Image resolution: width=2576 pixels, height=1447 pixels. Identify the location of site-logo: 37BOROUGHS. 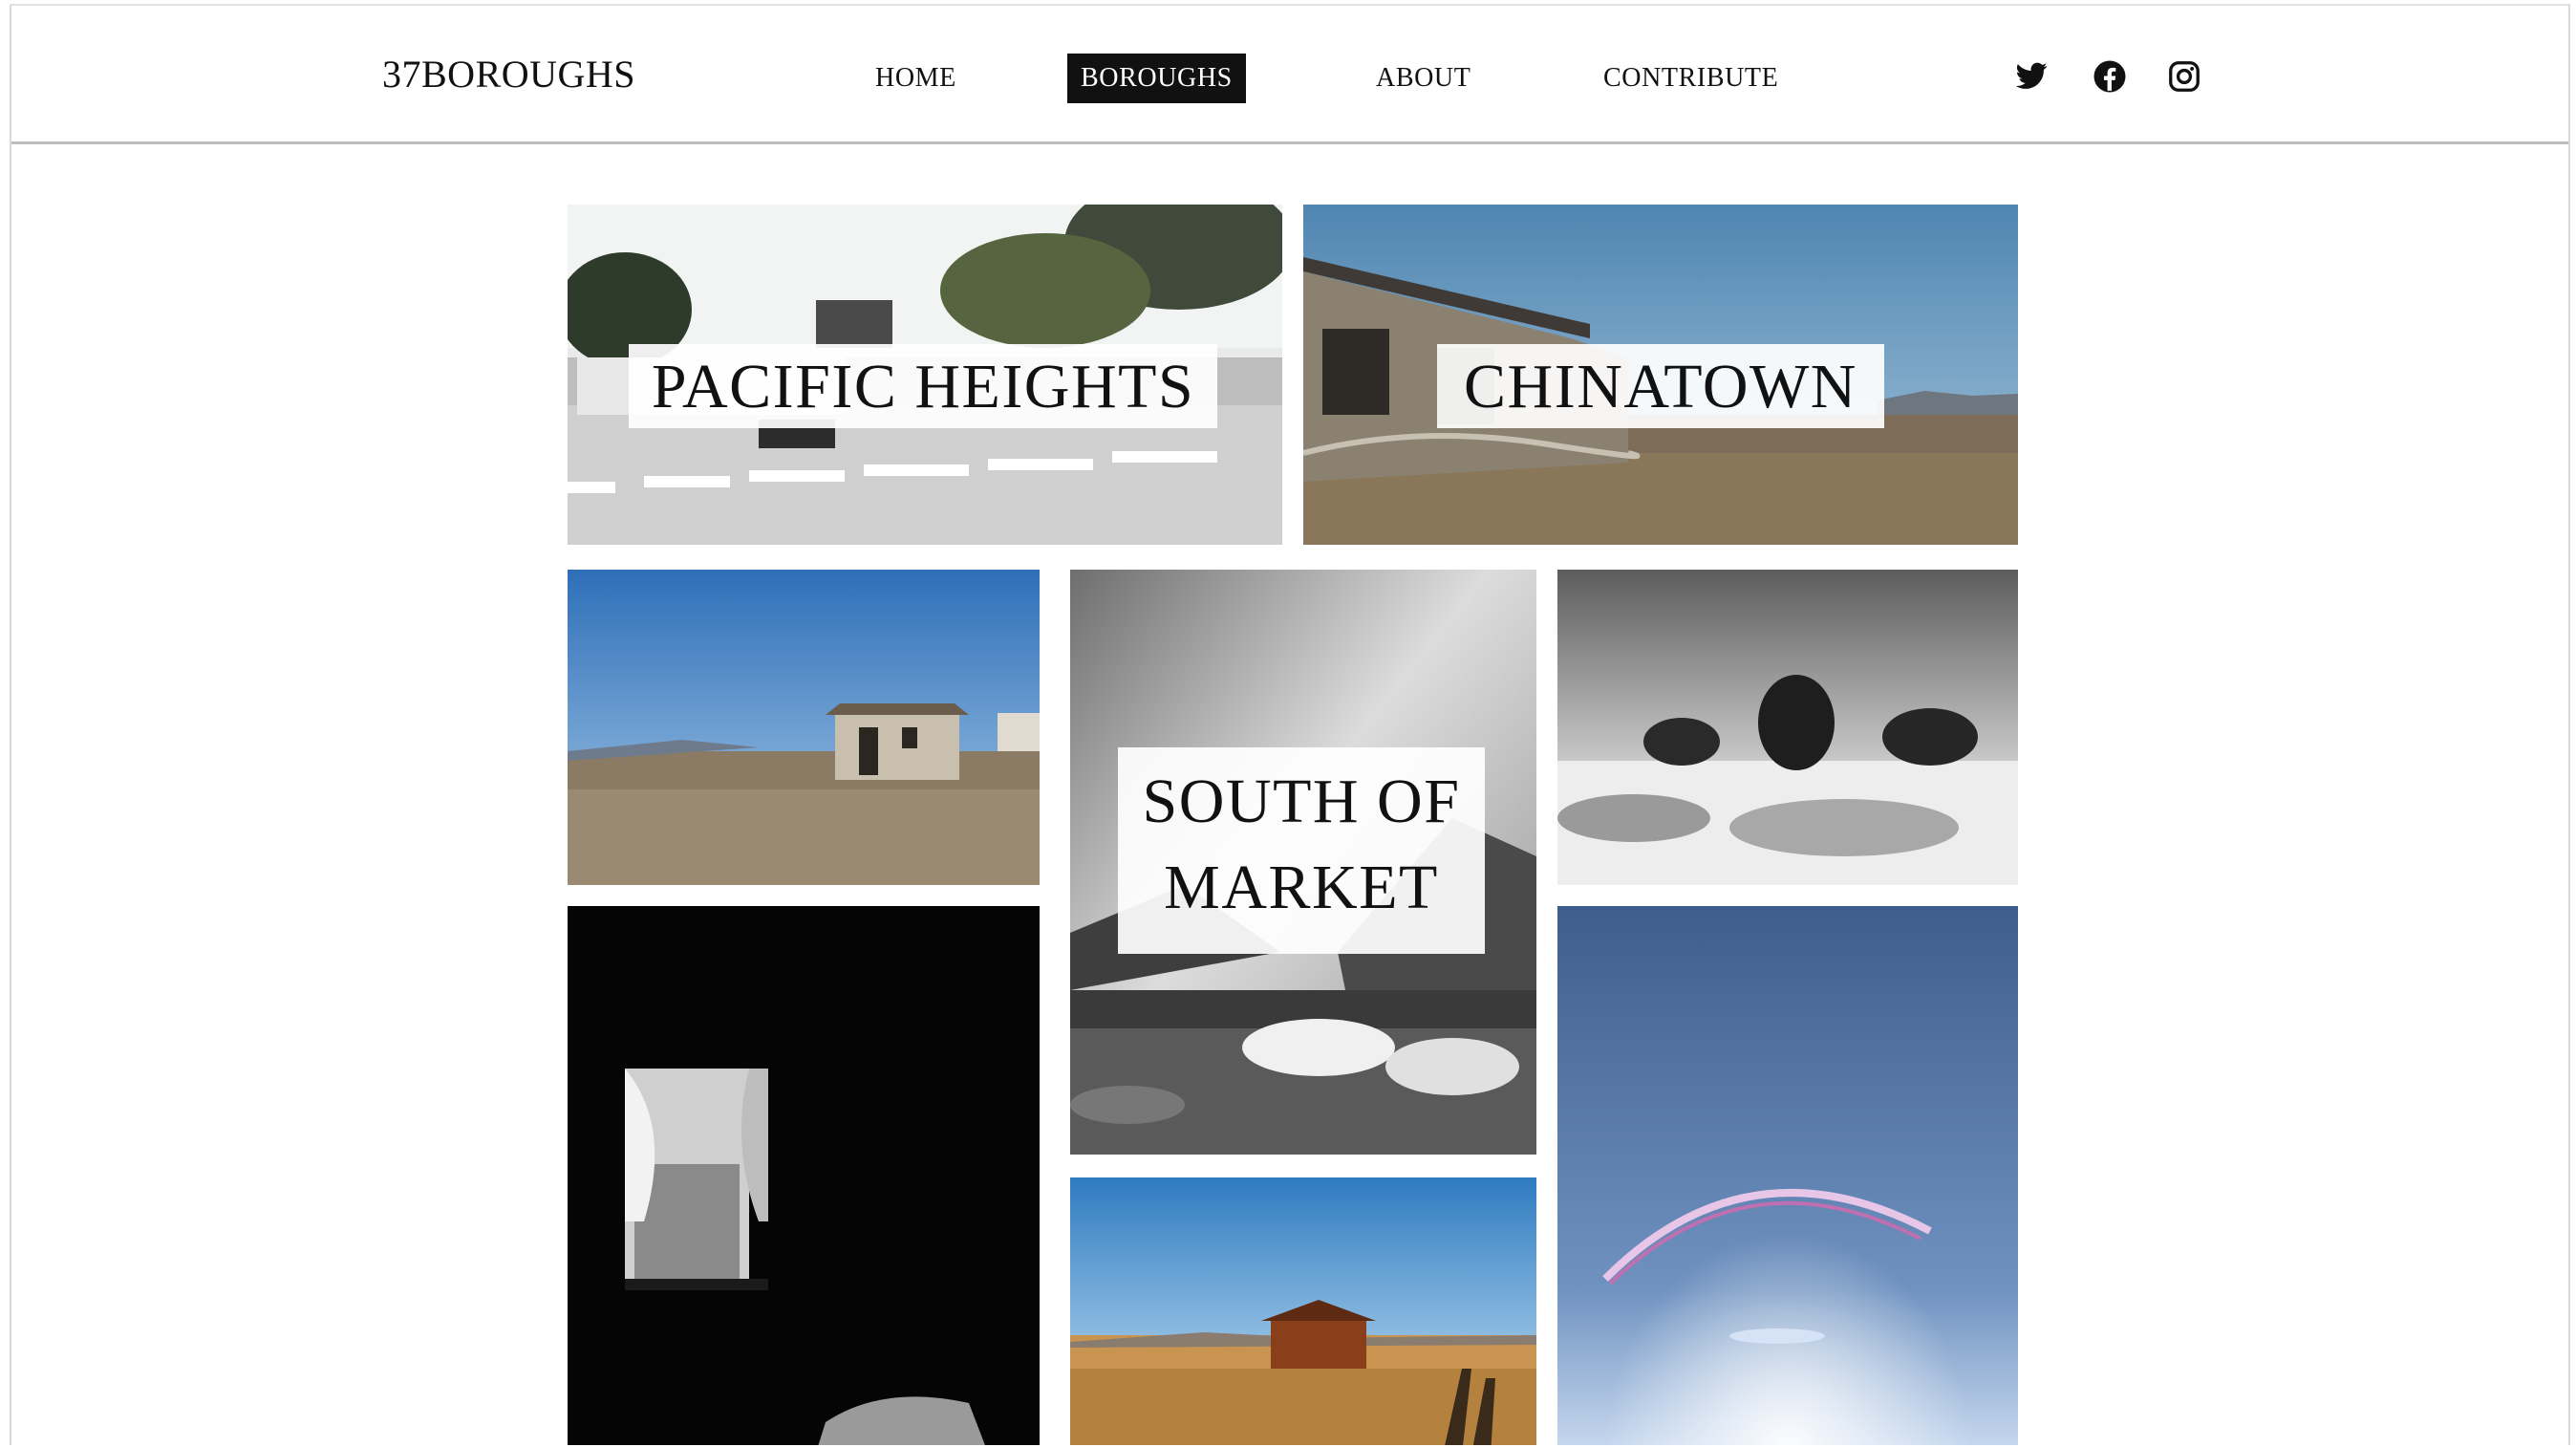
(508, 74).